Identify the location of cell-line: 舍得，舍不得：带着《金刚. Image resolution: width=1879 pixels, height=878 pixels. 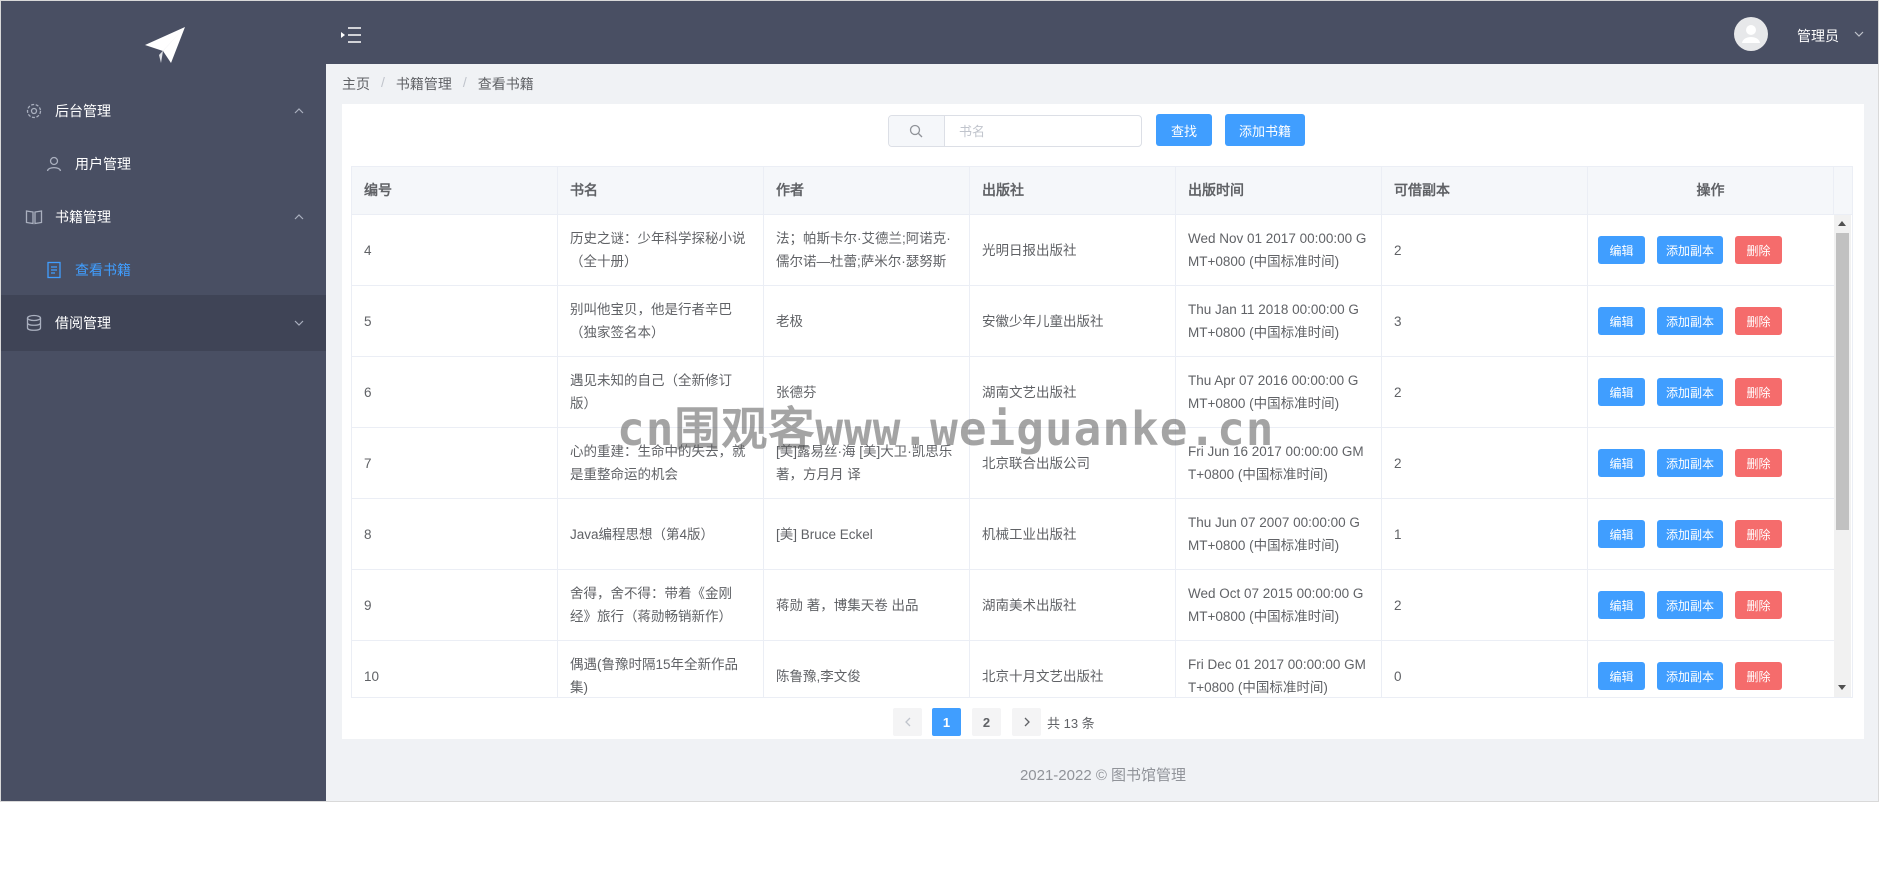
(651, 593).